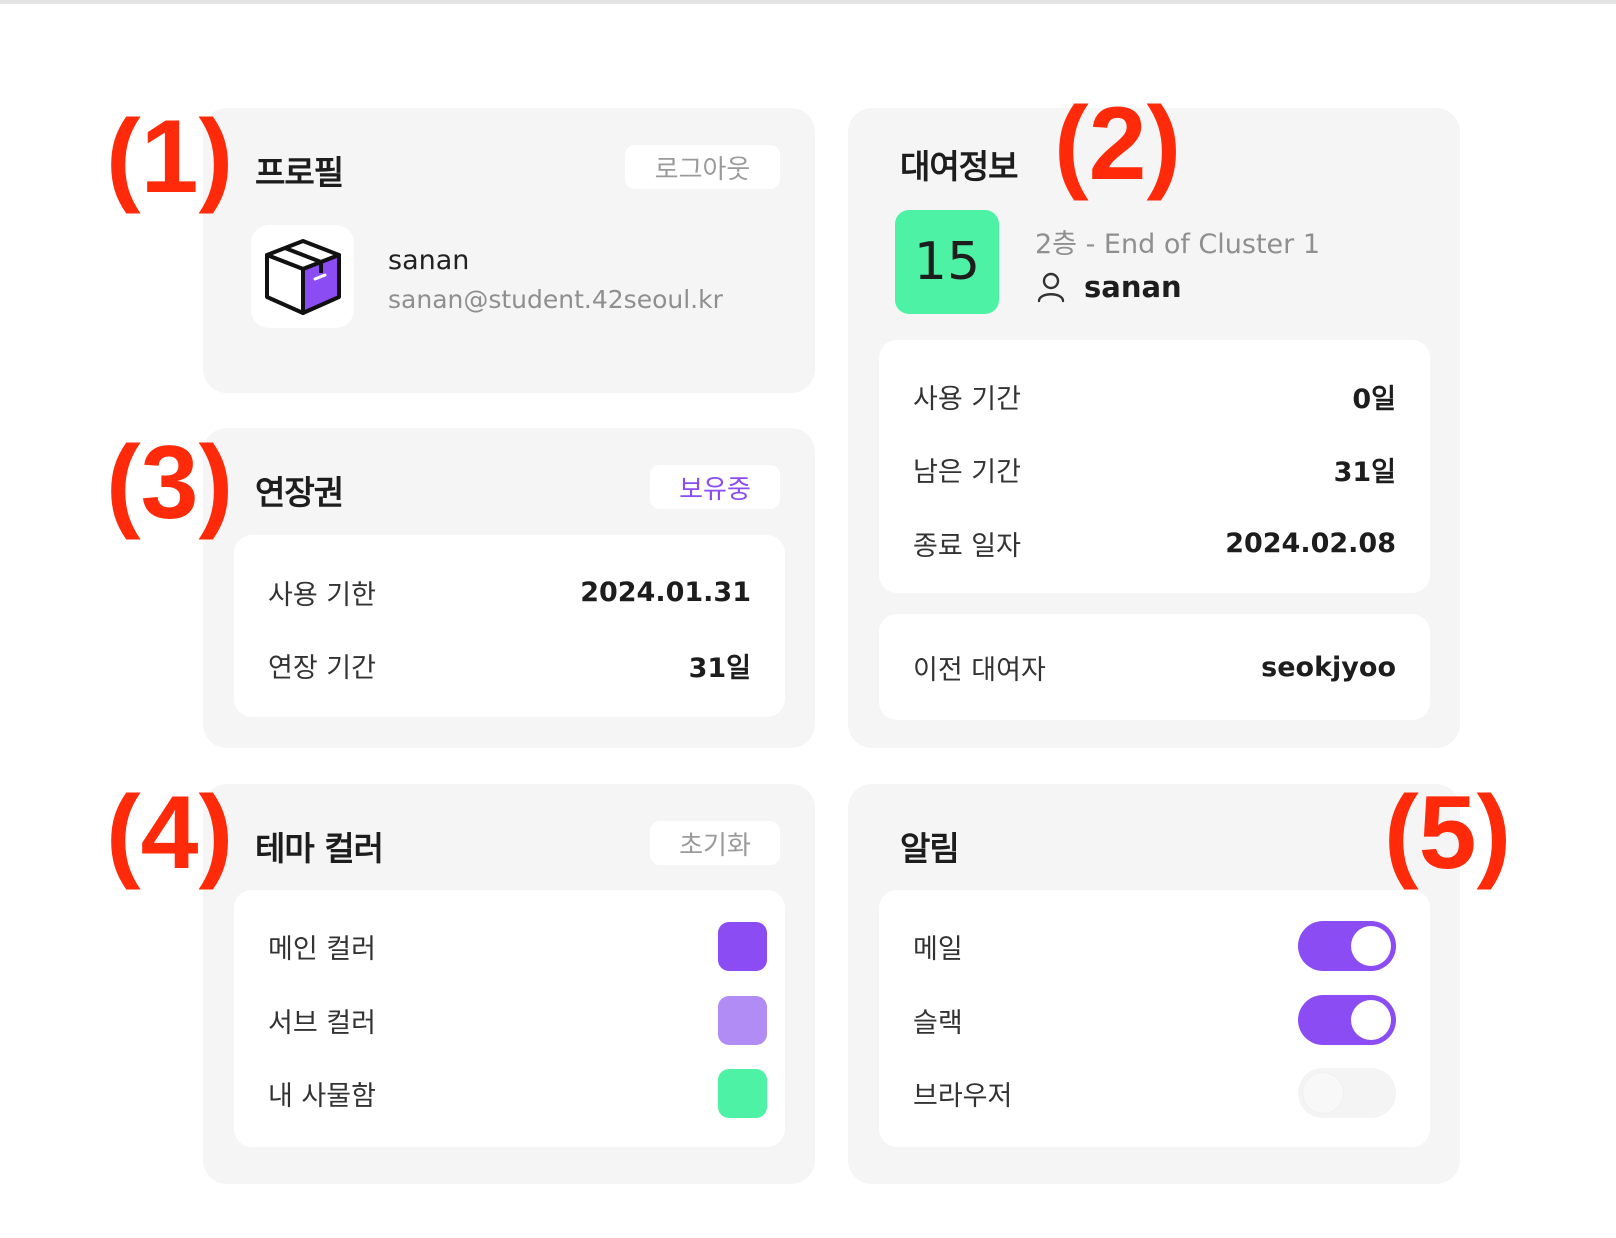  I want to click on main-color-swatch, so click(742, 946).